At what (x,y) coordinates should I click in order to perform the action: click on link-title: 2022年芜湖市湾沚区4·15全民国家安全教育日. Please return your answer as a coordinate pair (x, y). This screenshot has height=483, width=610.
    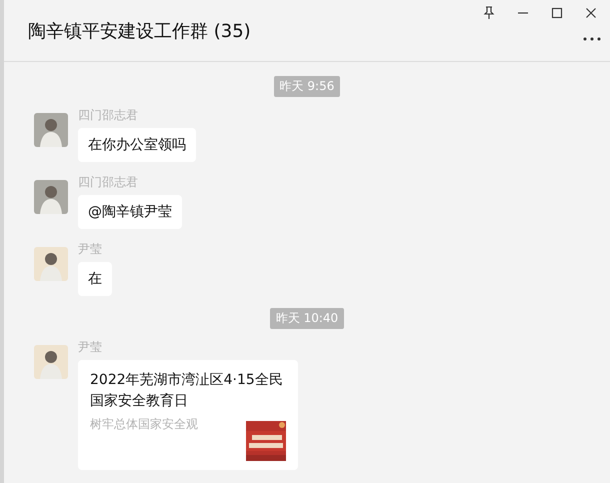
    Looking at the image, I should click on (187, 391).